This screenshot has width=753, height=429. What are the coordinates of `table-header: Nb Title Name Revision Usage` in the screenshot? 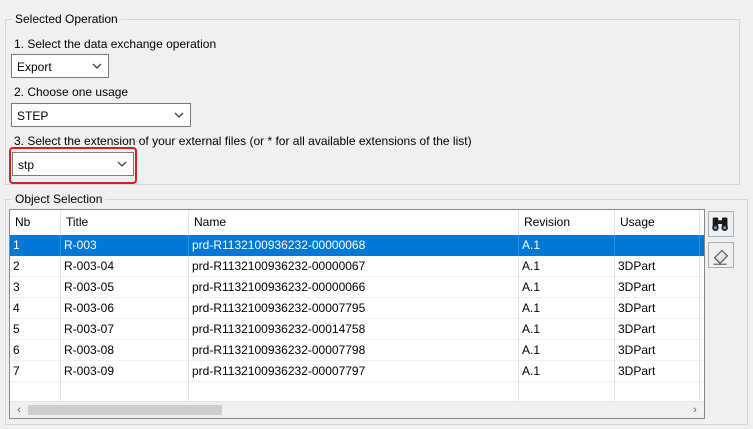 It's located at (357, 222).